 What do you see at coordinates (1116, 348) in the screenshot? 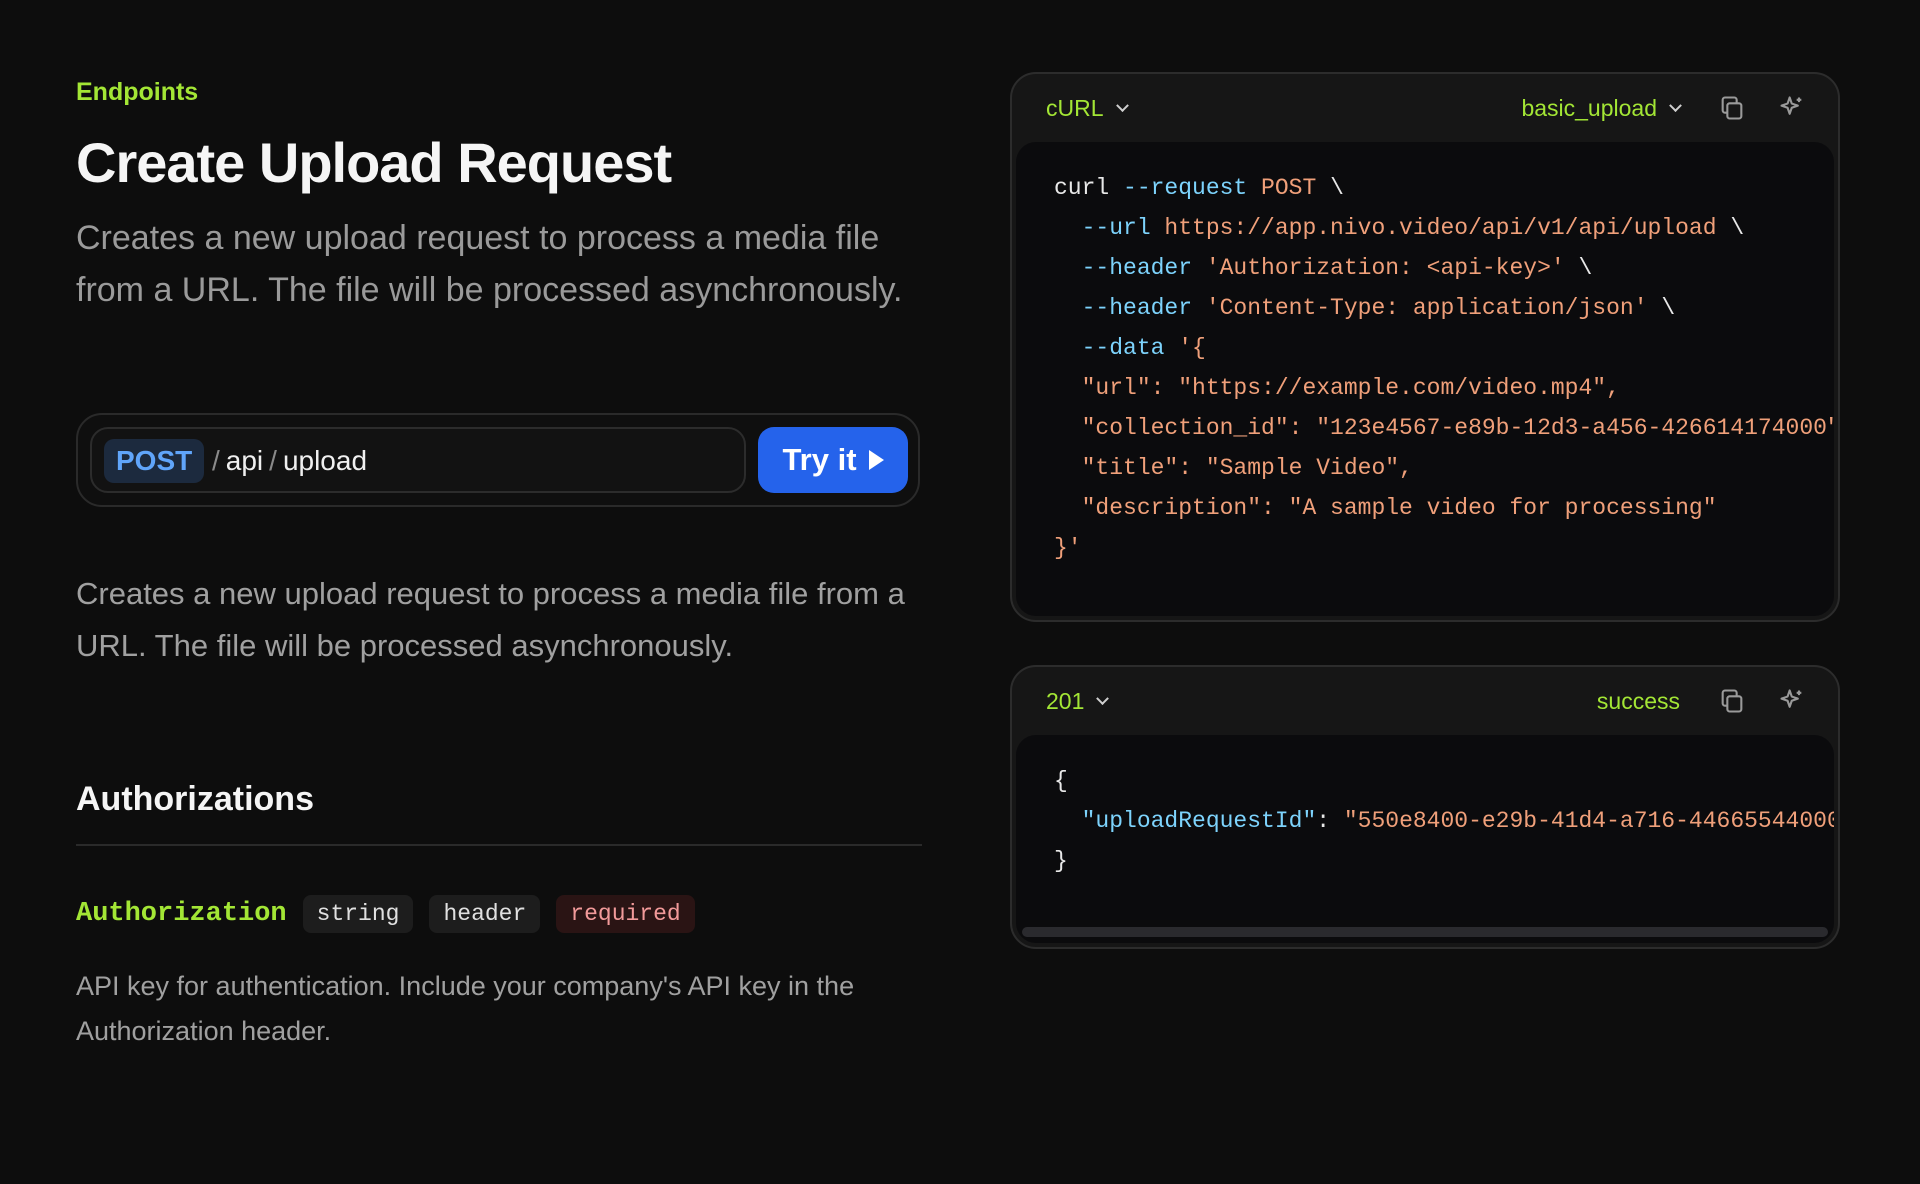
I see `code-token: --data` at bounding box center [1116, 348].